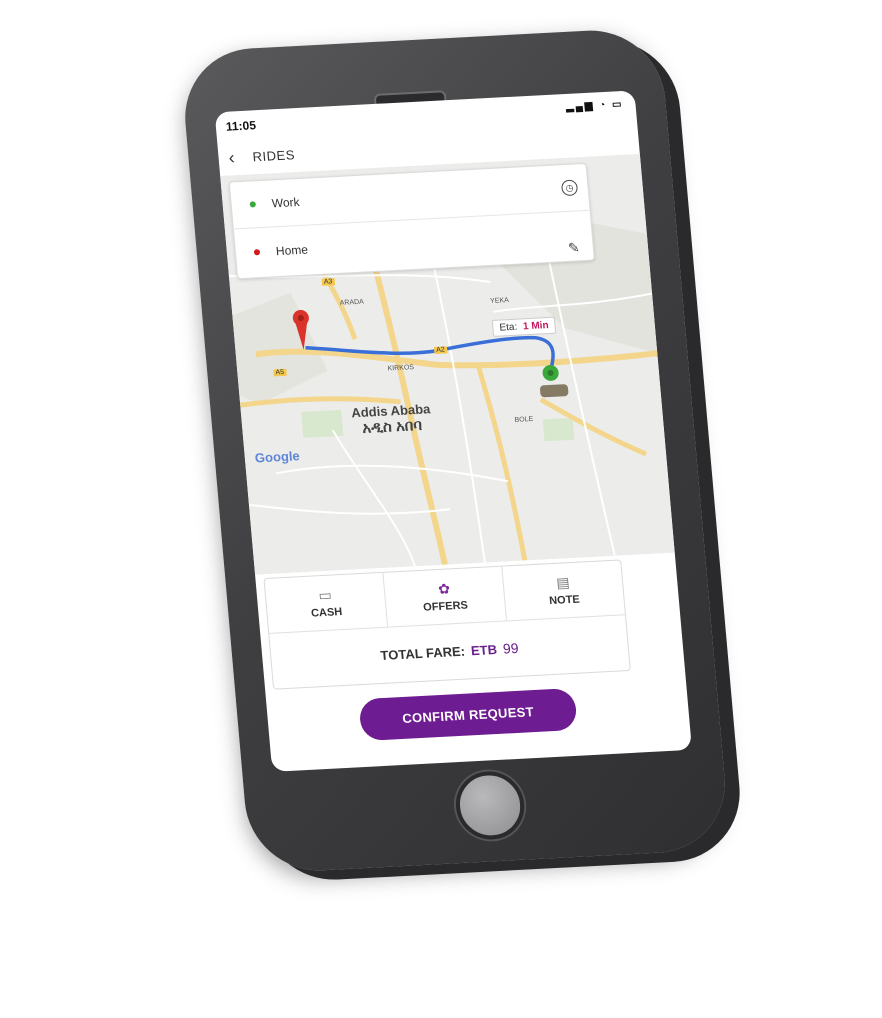 Image resolution: width=882 pixels, height=1018 pixels. Describe the element at coordinates (328, 282) in the screenshot. I see `road-label: A3` at that location.